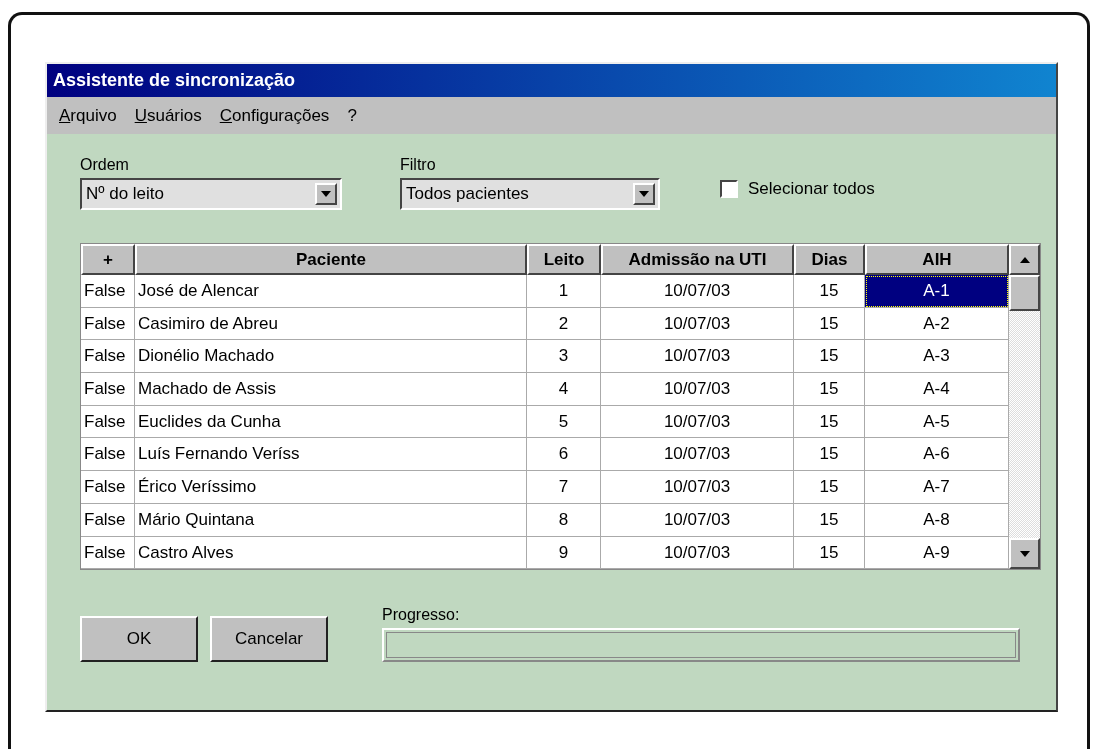 The width and height of the screenshot is (1094, 749). Describe the element at coordinates (421, 616) in the screenshot. I see `progress-label: Progresso:` at that location.